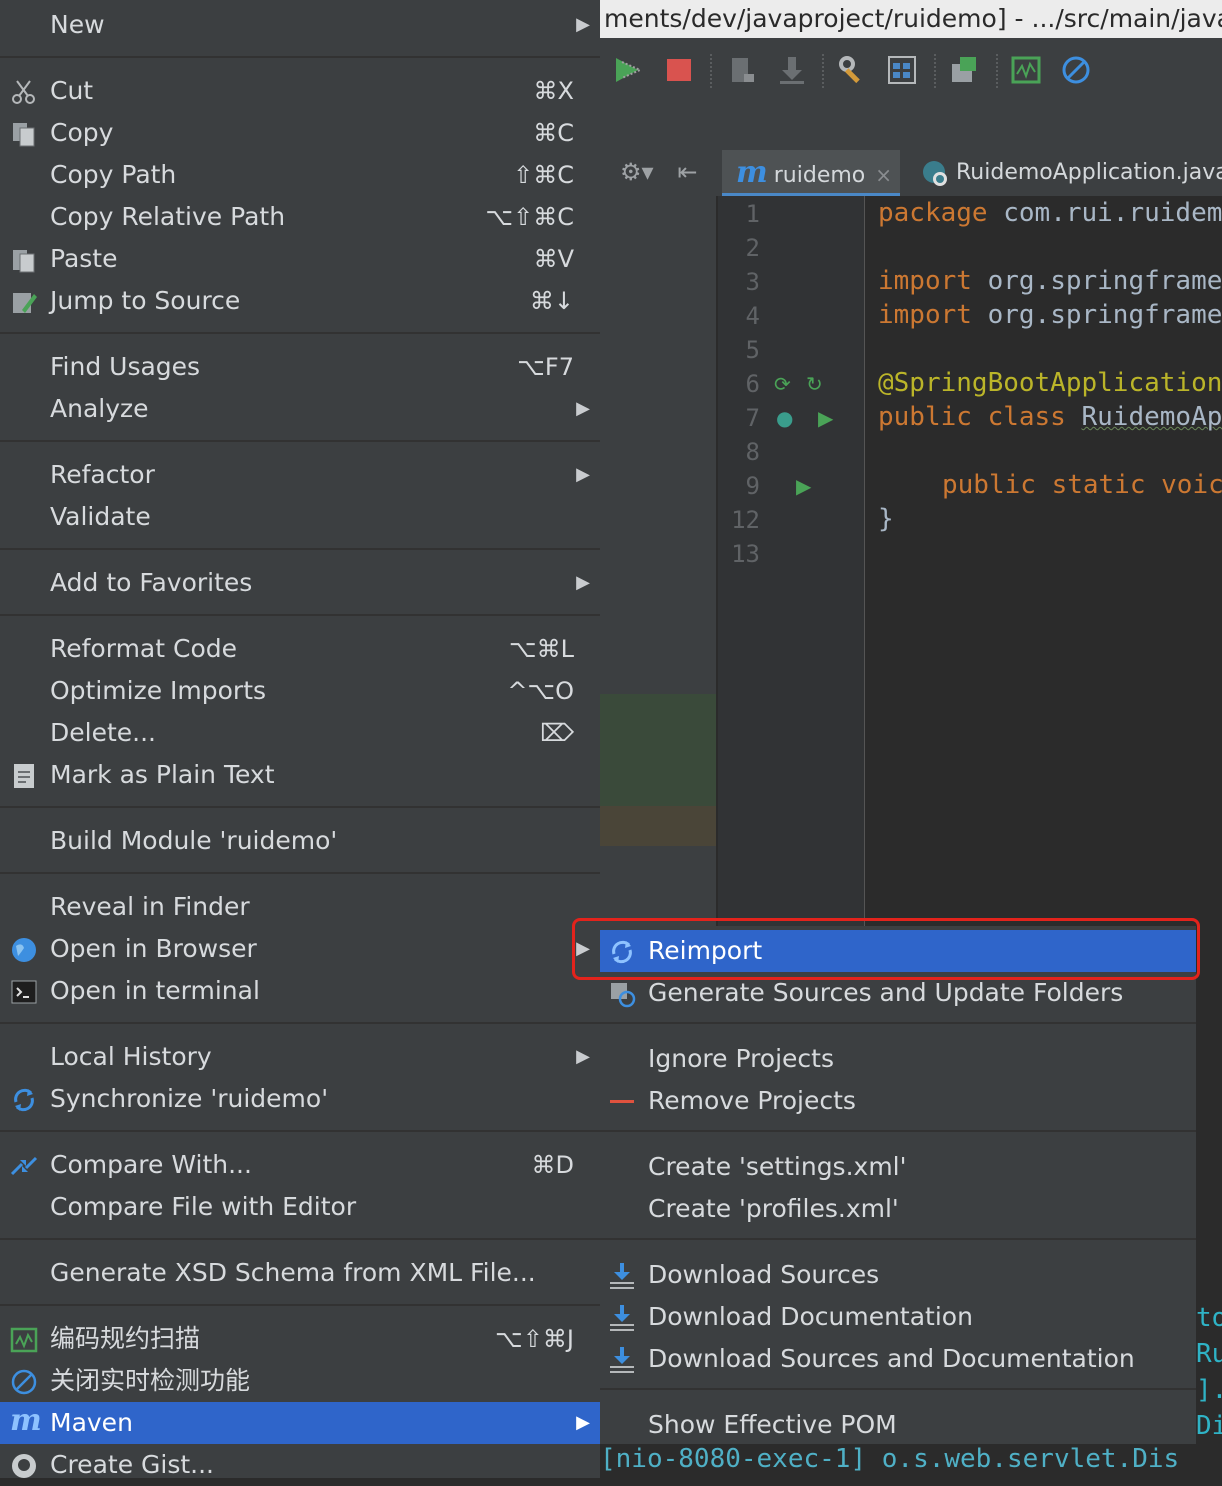 This screenshot has width=1222, height=1486. What do you see at coordinates (91, 1423) in the screenshot?
I see `menu-item-label: Maven` at bounding box center [91, 1423].